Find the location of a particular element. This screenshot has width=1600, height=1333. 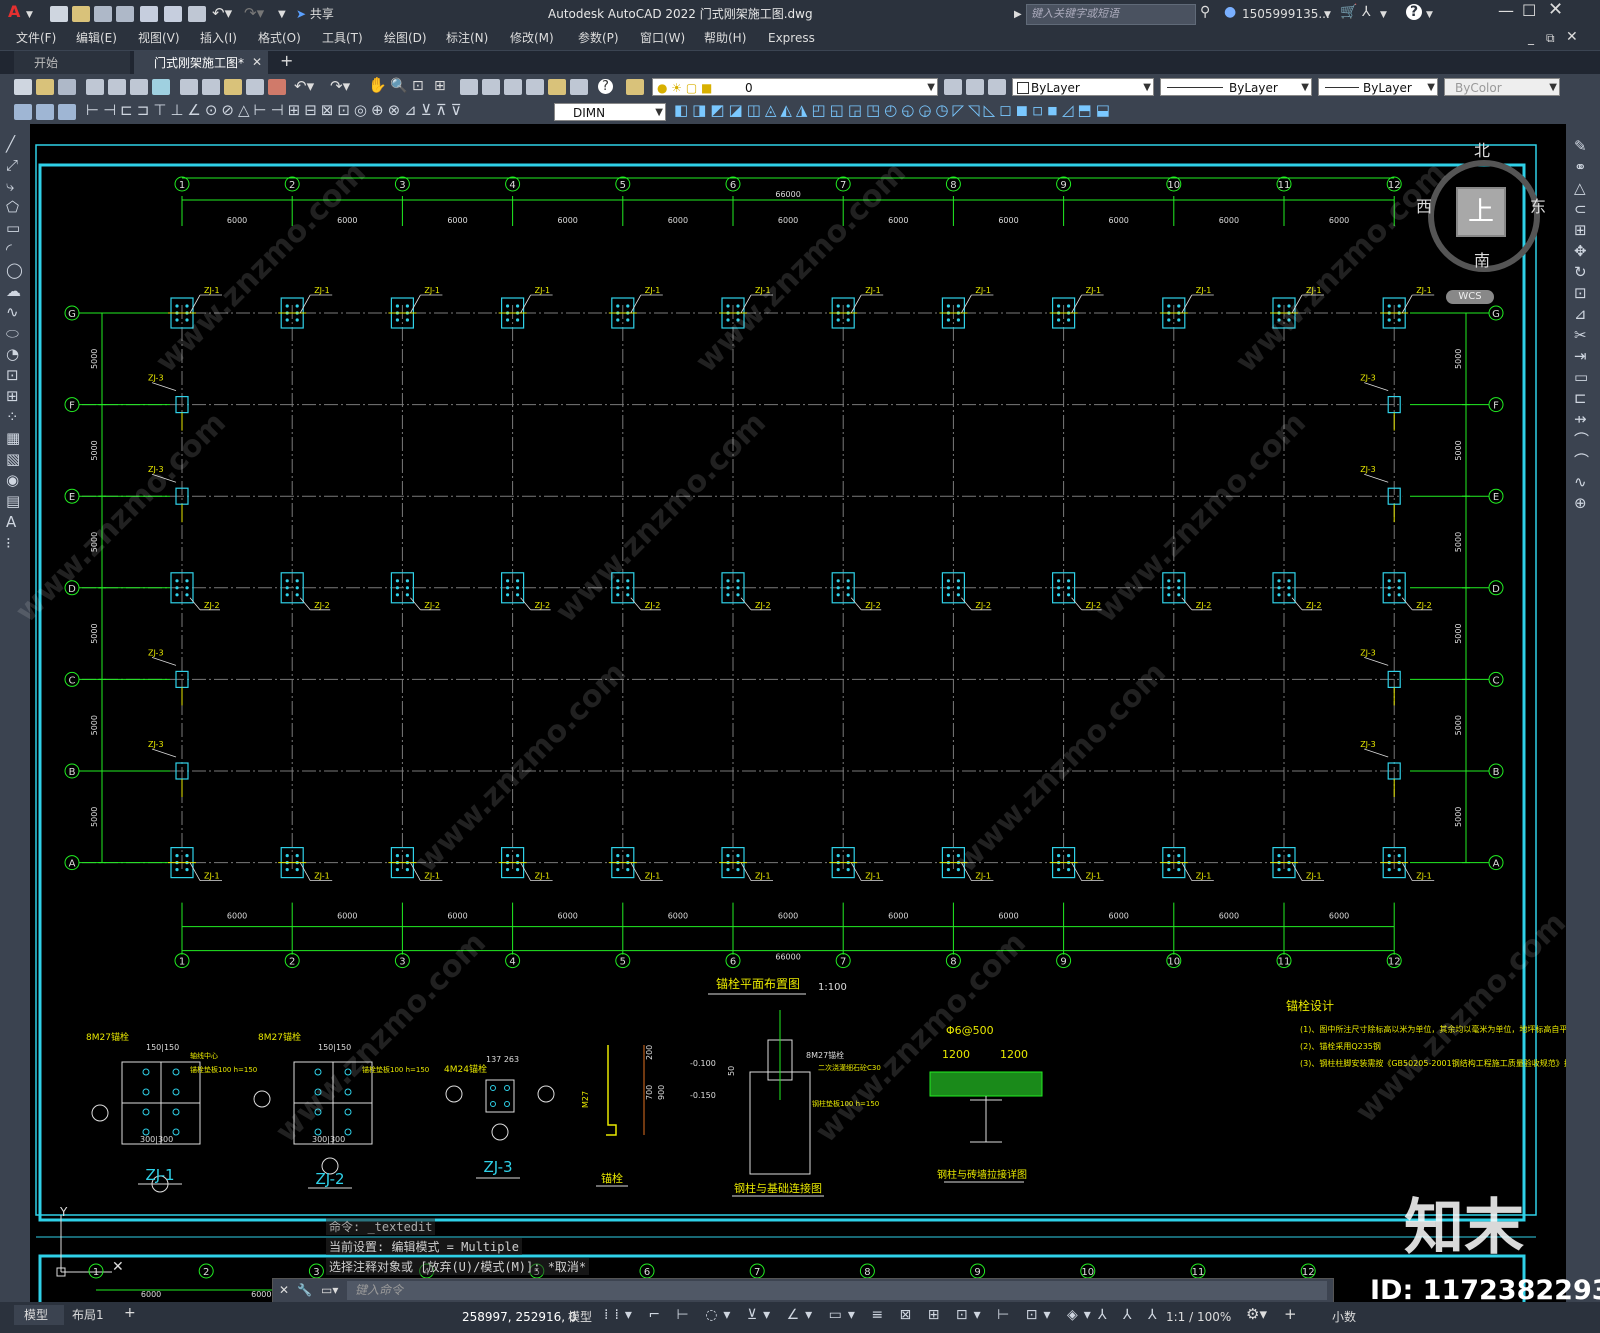

redo-icon: ↷▾ is located at coordinates (254, 13).